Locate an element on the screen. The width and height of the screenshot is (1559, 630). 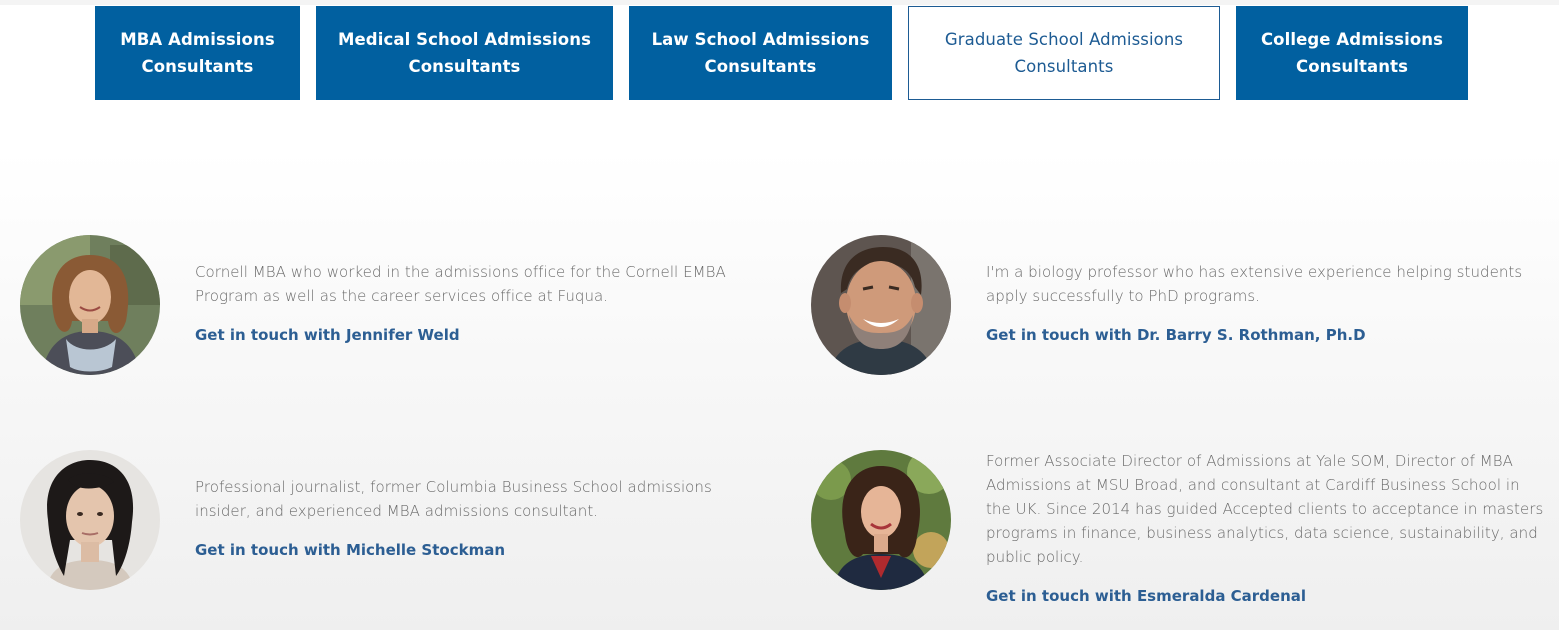
contact-link: Get in touch with Jennifer Weld is located at coordinates (327, 335).